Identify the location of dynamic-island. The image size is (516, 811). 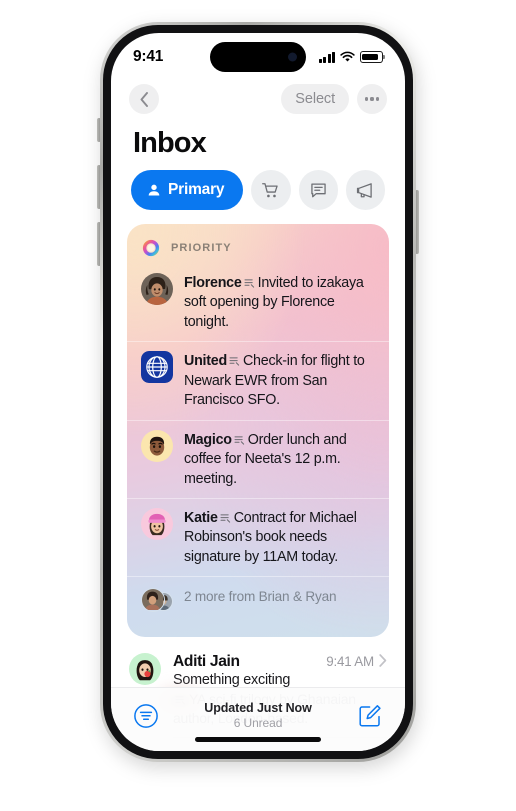
(258, 57).